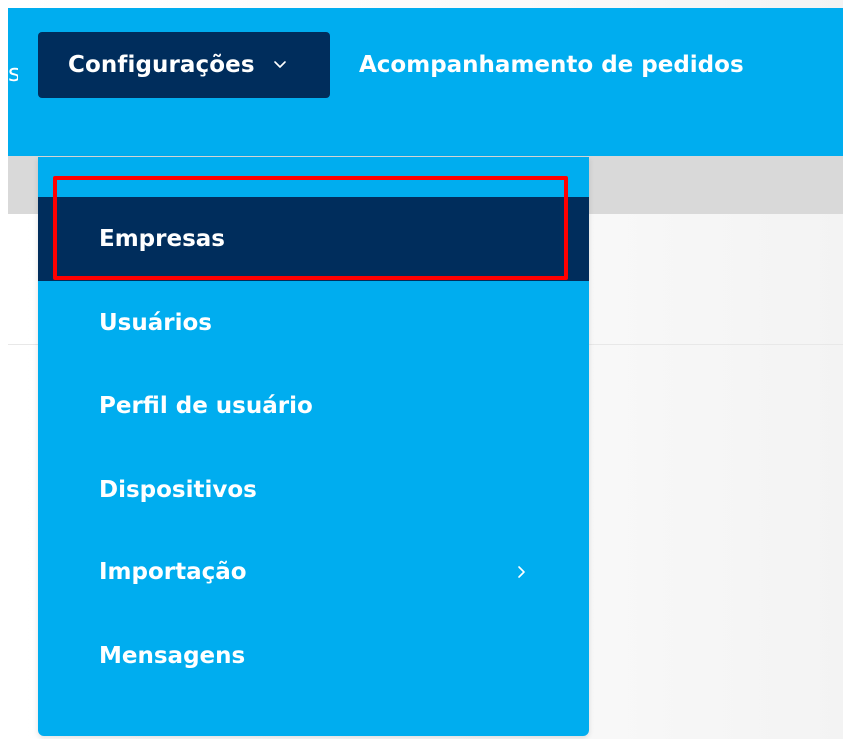 This screenshot has height=739, width=843. Describe the element at coordinates (13, 73) in the screenshot. I see `nav-item-fragment: s` at that location.